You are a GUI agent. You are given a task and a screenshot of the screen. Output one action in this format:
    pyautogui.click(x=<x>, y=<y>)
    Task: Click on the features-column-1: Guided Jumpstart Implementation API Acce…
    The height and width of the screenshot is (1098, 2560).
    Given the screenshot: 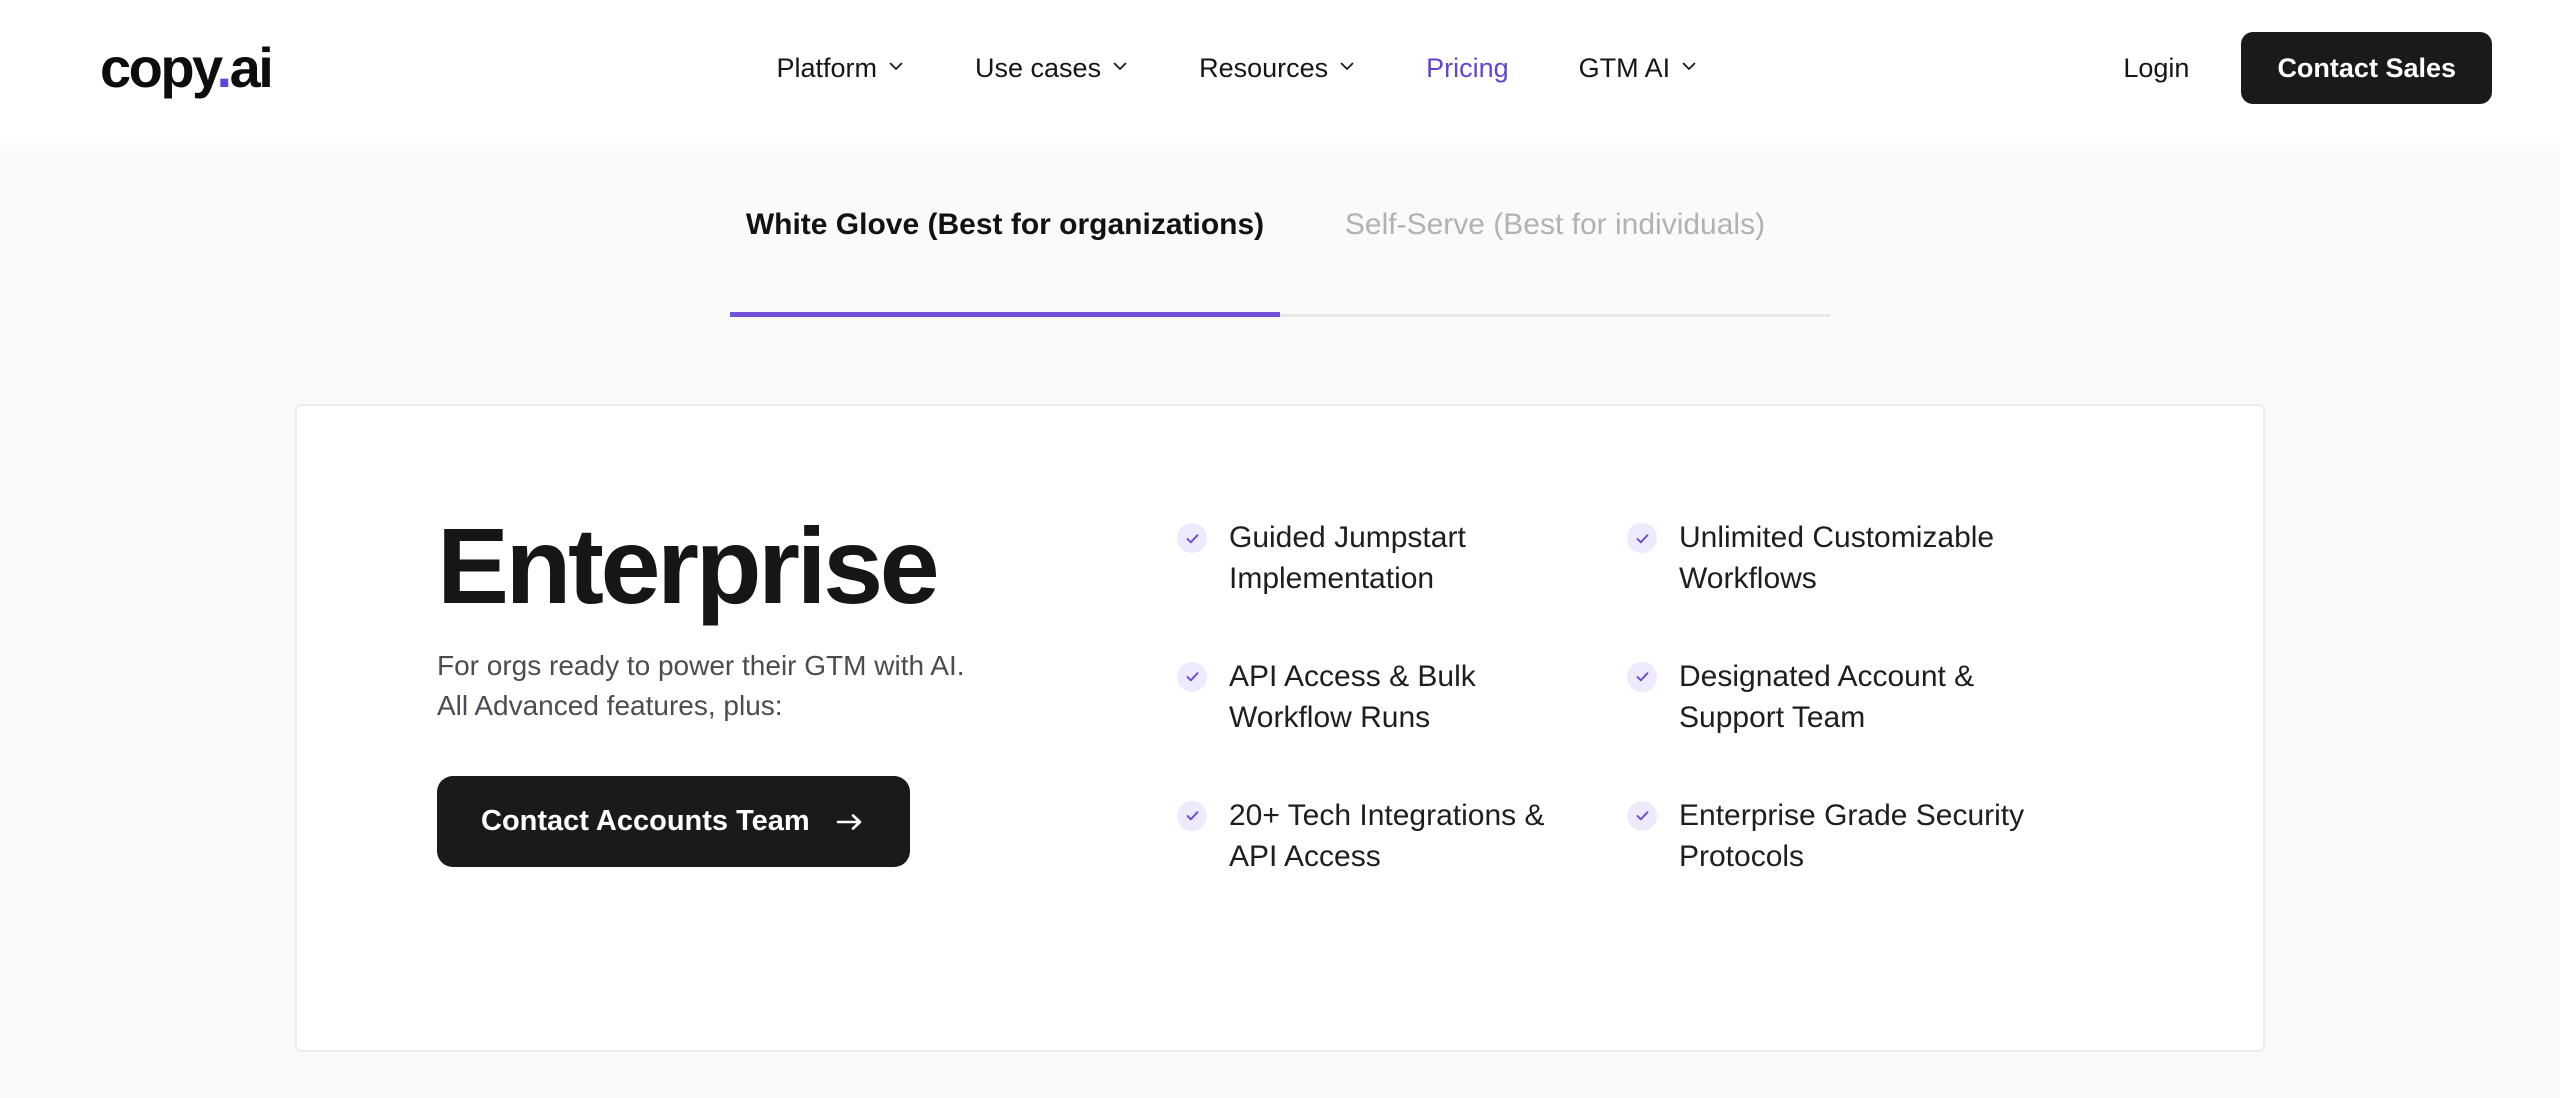 What is the action you would take?
    pyautogui.click(x=1402, y=697)
    